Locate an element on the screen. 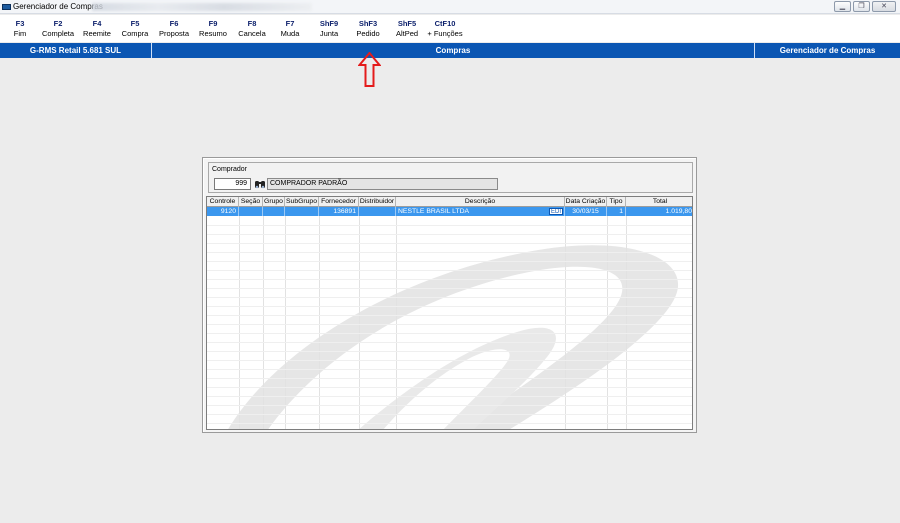  toolbar-label: Pedido is located at coordinates (368, 33).